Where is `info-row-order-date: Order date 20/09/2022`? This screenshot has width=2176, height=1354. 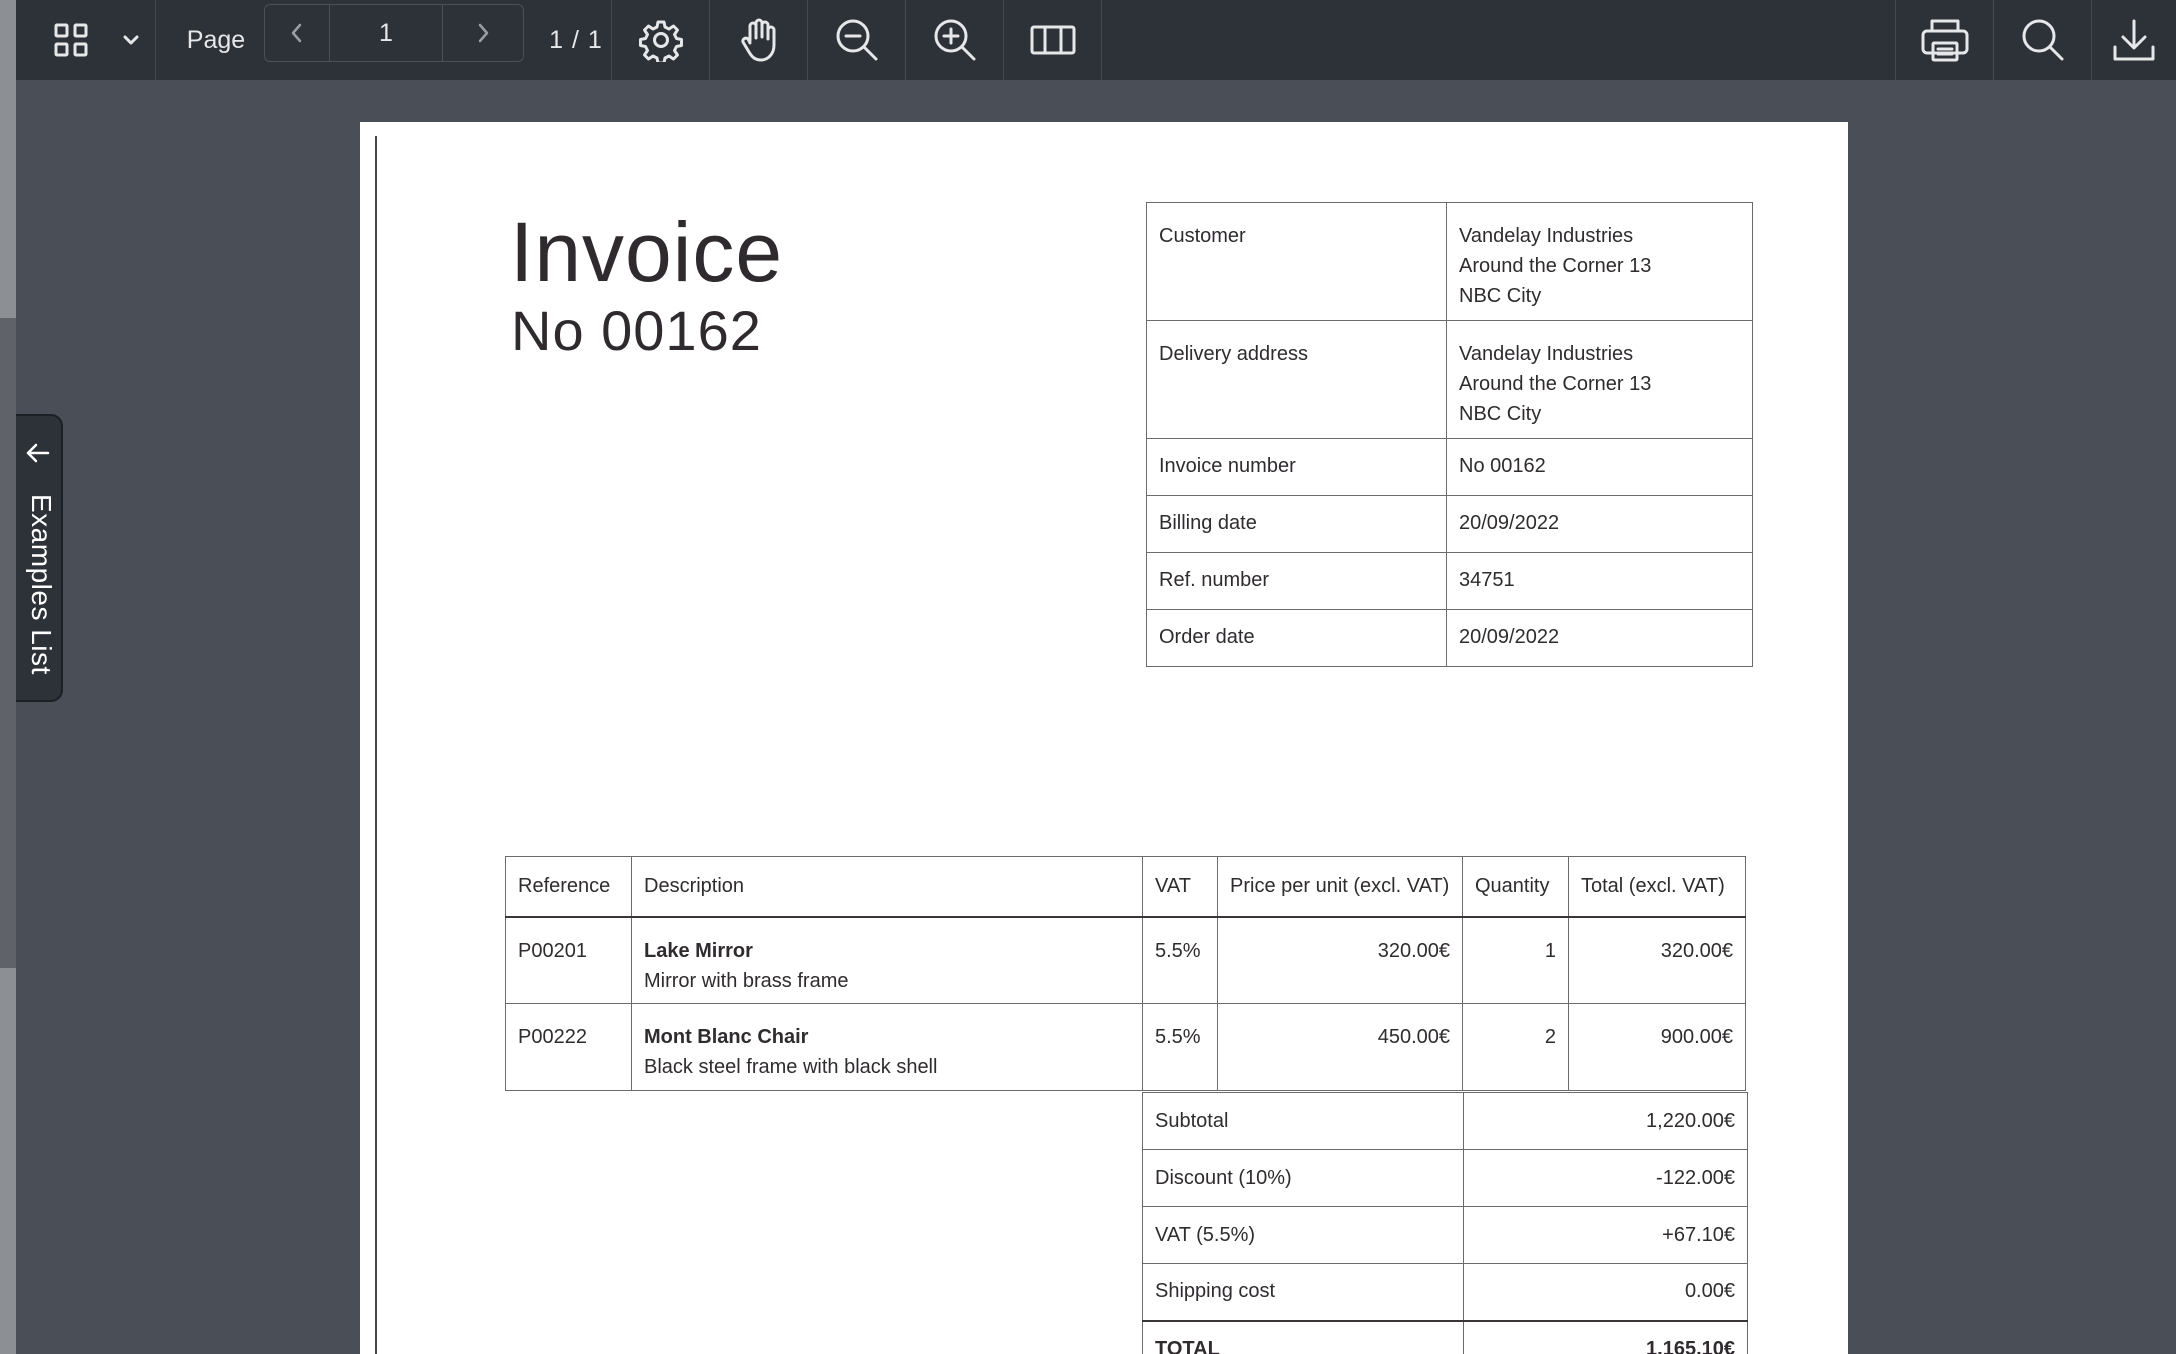
info-row-order-date: Order date 20/09/2022 is located at coordinates (1449, 638).